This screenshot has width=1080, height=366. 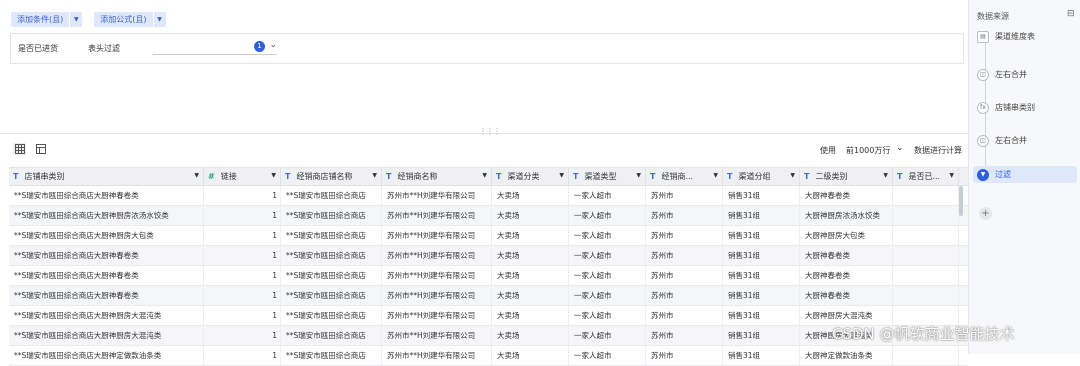 I want to click on column-header: T 渠道类型 ▼, so click(x=607, y=176).